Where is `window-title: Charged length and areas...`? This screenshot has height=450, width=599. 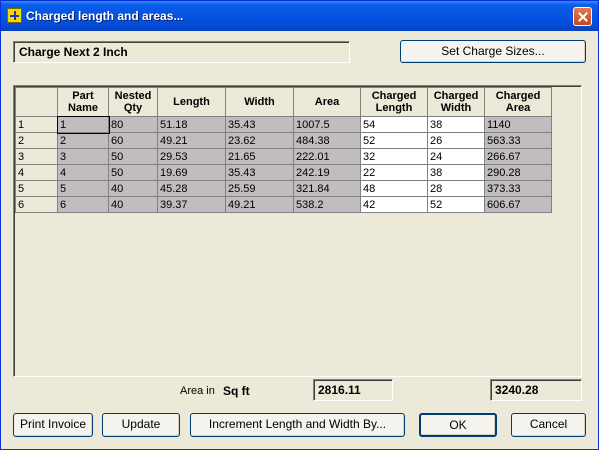
window-title: Charged length and areas... is located at coordinates (105, 16).